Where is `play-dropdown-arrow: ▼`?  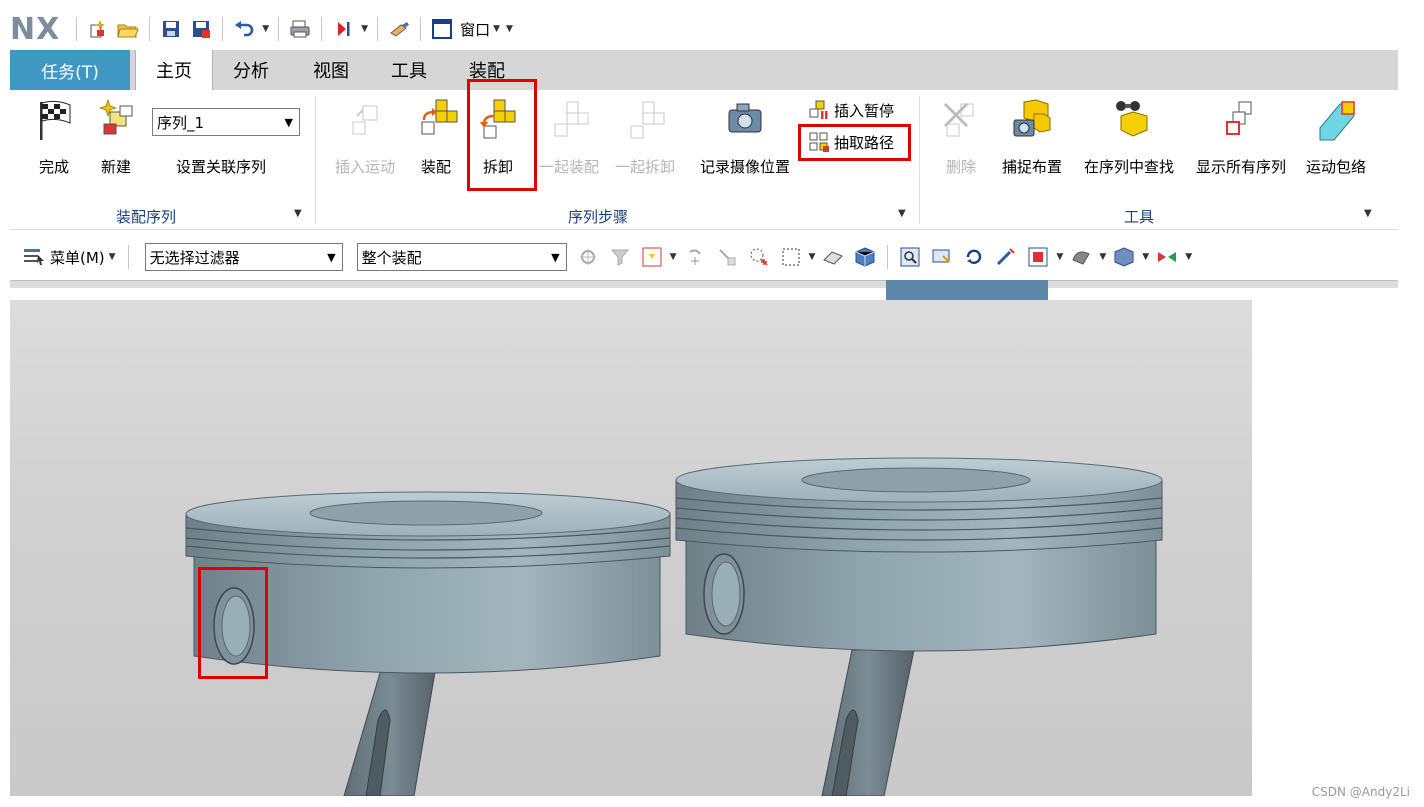
play-dropdown-arrow: ▼ is located at coordinates (364, 29).